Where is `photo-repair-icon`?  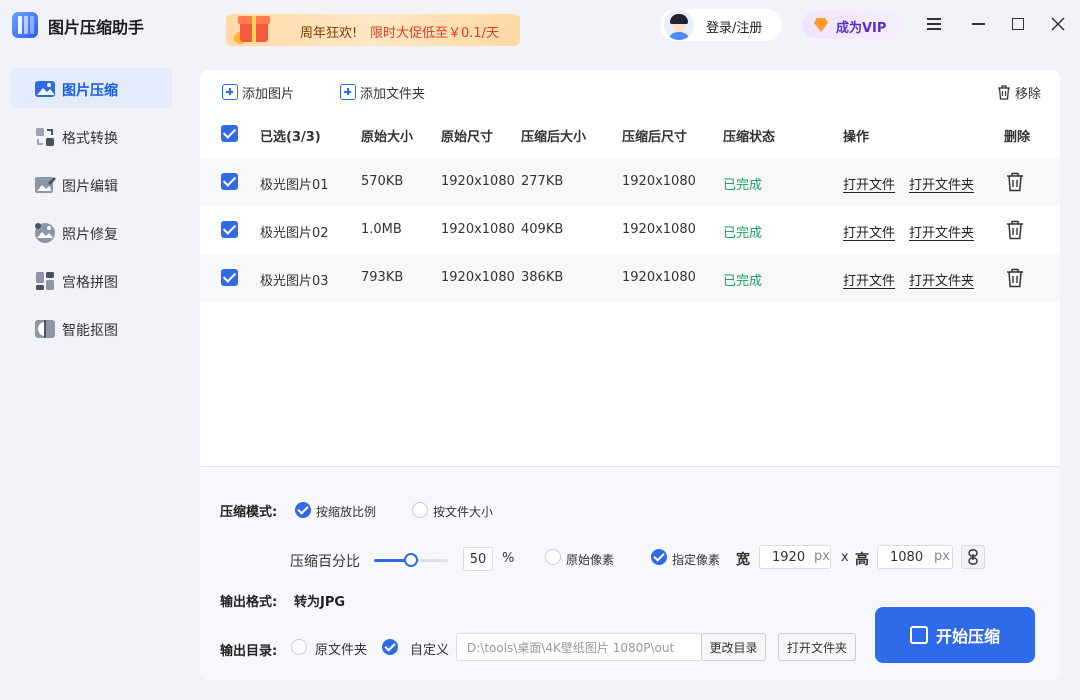 photo-repair-icon is located at coordinates (45, 233).